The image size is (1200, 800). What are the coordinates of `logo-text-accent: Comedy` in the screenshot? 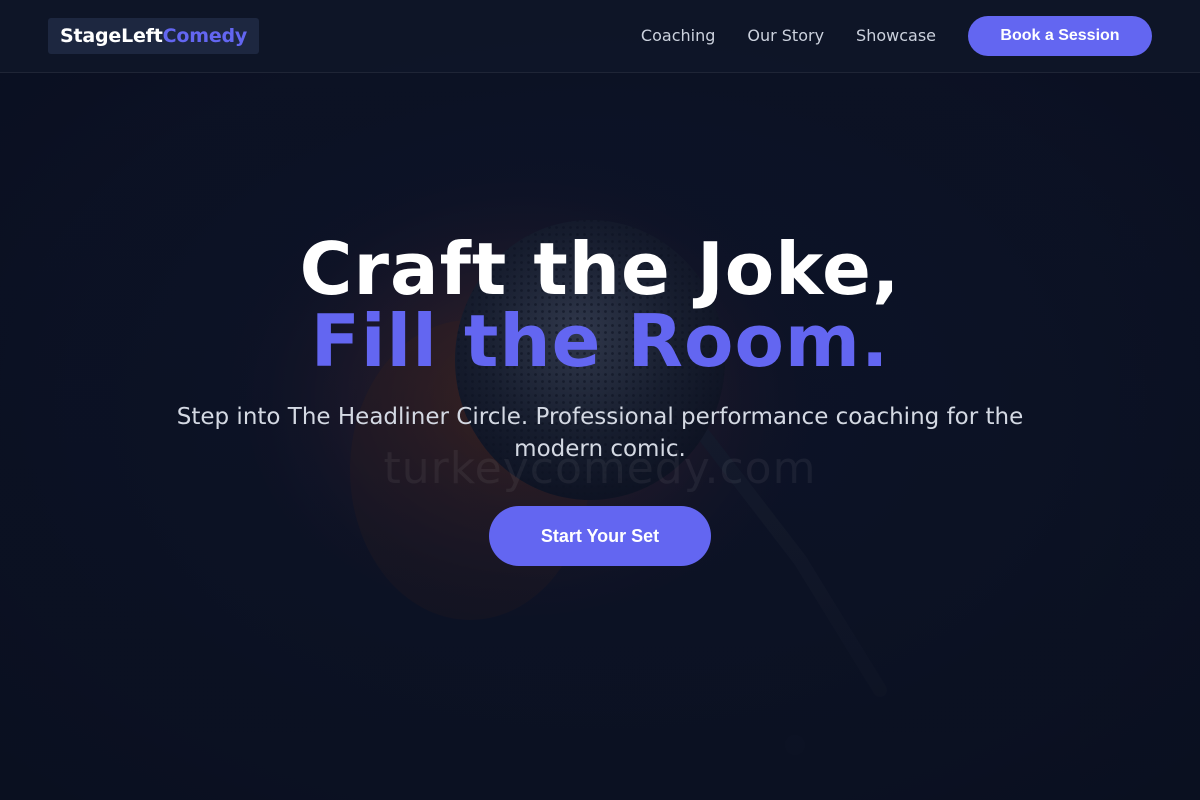 It's located at (205, 36).